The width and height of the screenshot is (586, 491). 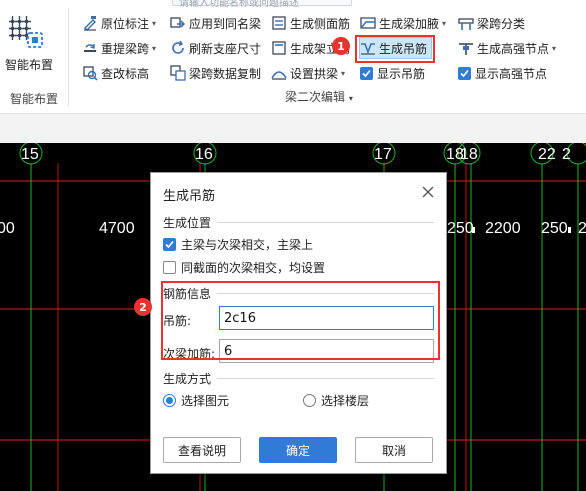 I want to click on span-classify-button: 梁跨分类, so click(x=491, y=23).